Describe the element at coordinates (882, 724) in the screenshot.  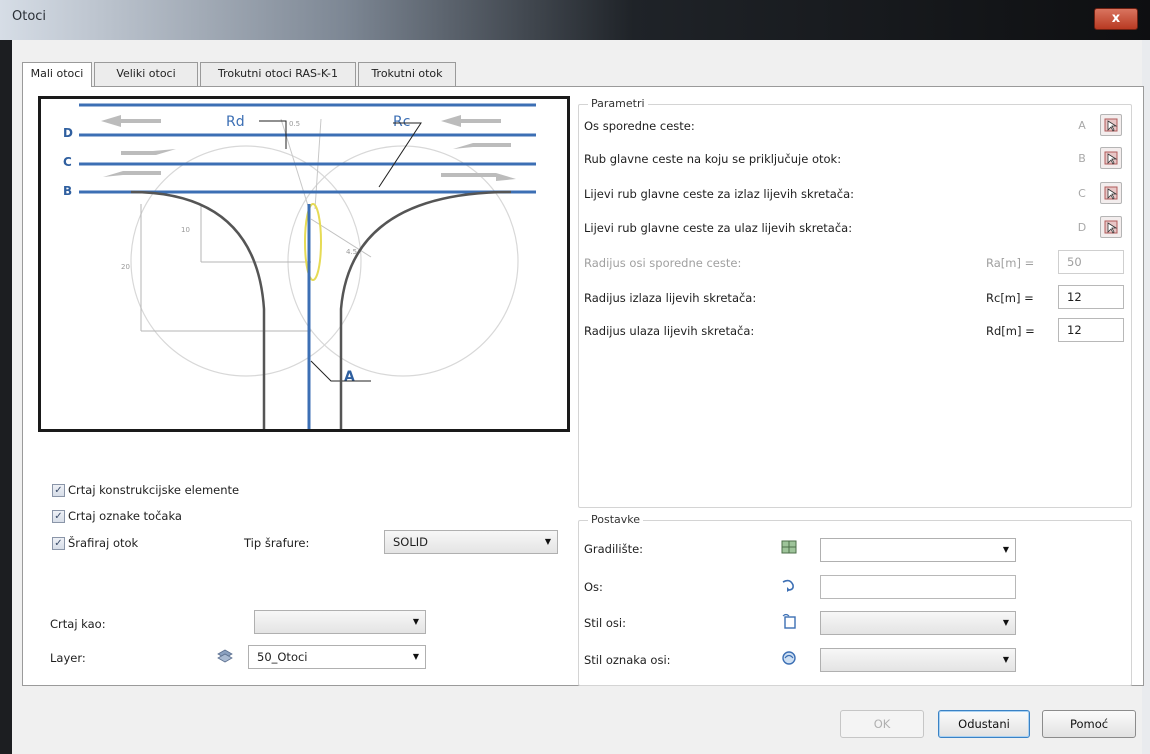
I see `ok-button: OK` at that location.